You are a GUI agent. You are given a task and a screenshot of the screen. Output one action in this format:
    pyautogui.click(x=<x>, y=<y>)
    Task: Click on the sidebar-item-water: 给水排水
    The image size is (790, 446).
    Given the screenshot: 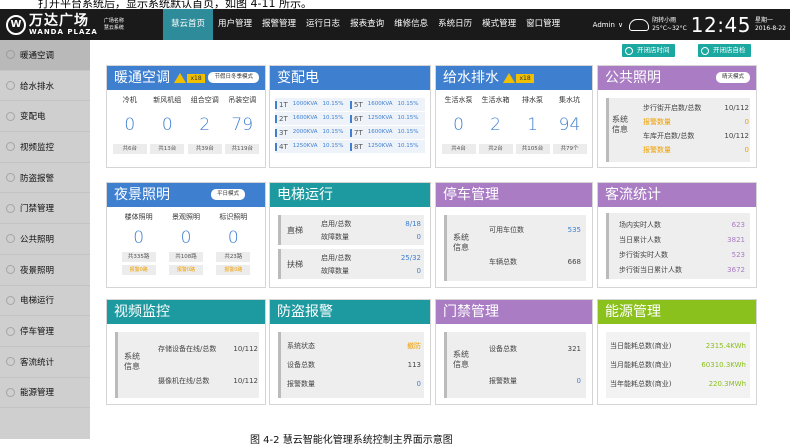 What is the action you would take?
    pyautogui.click(x=45, y=86)
    